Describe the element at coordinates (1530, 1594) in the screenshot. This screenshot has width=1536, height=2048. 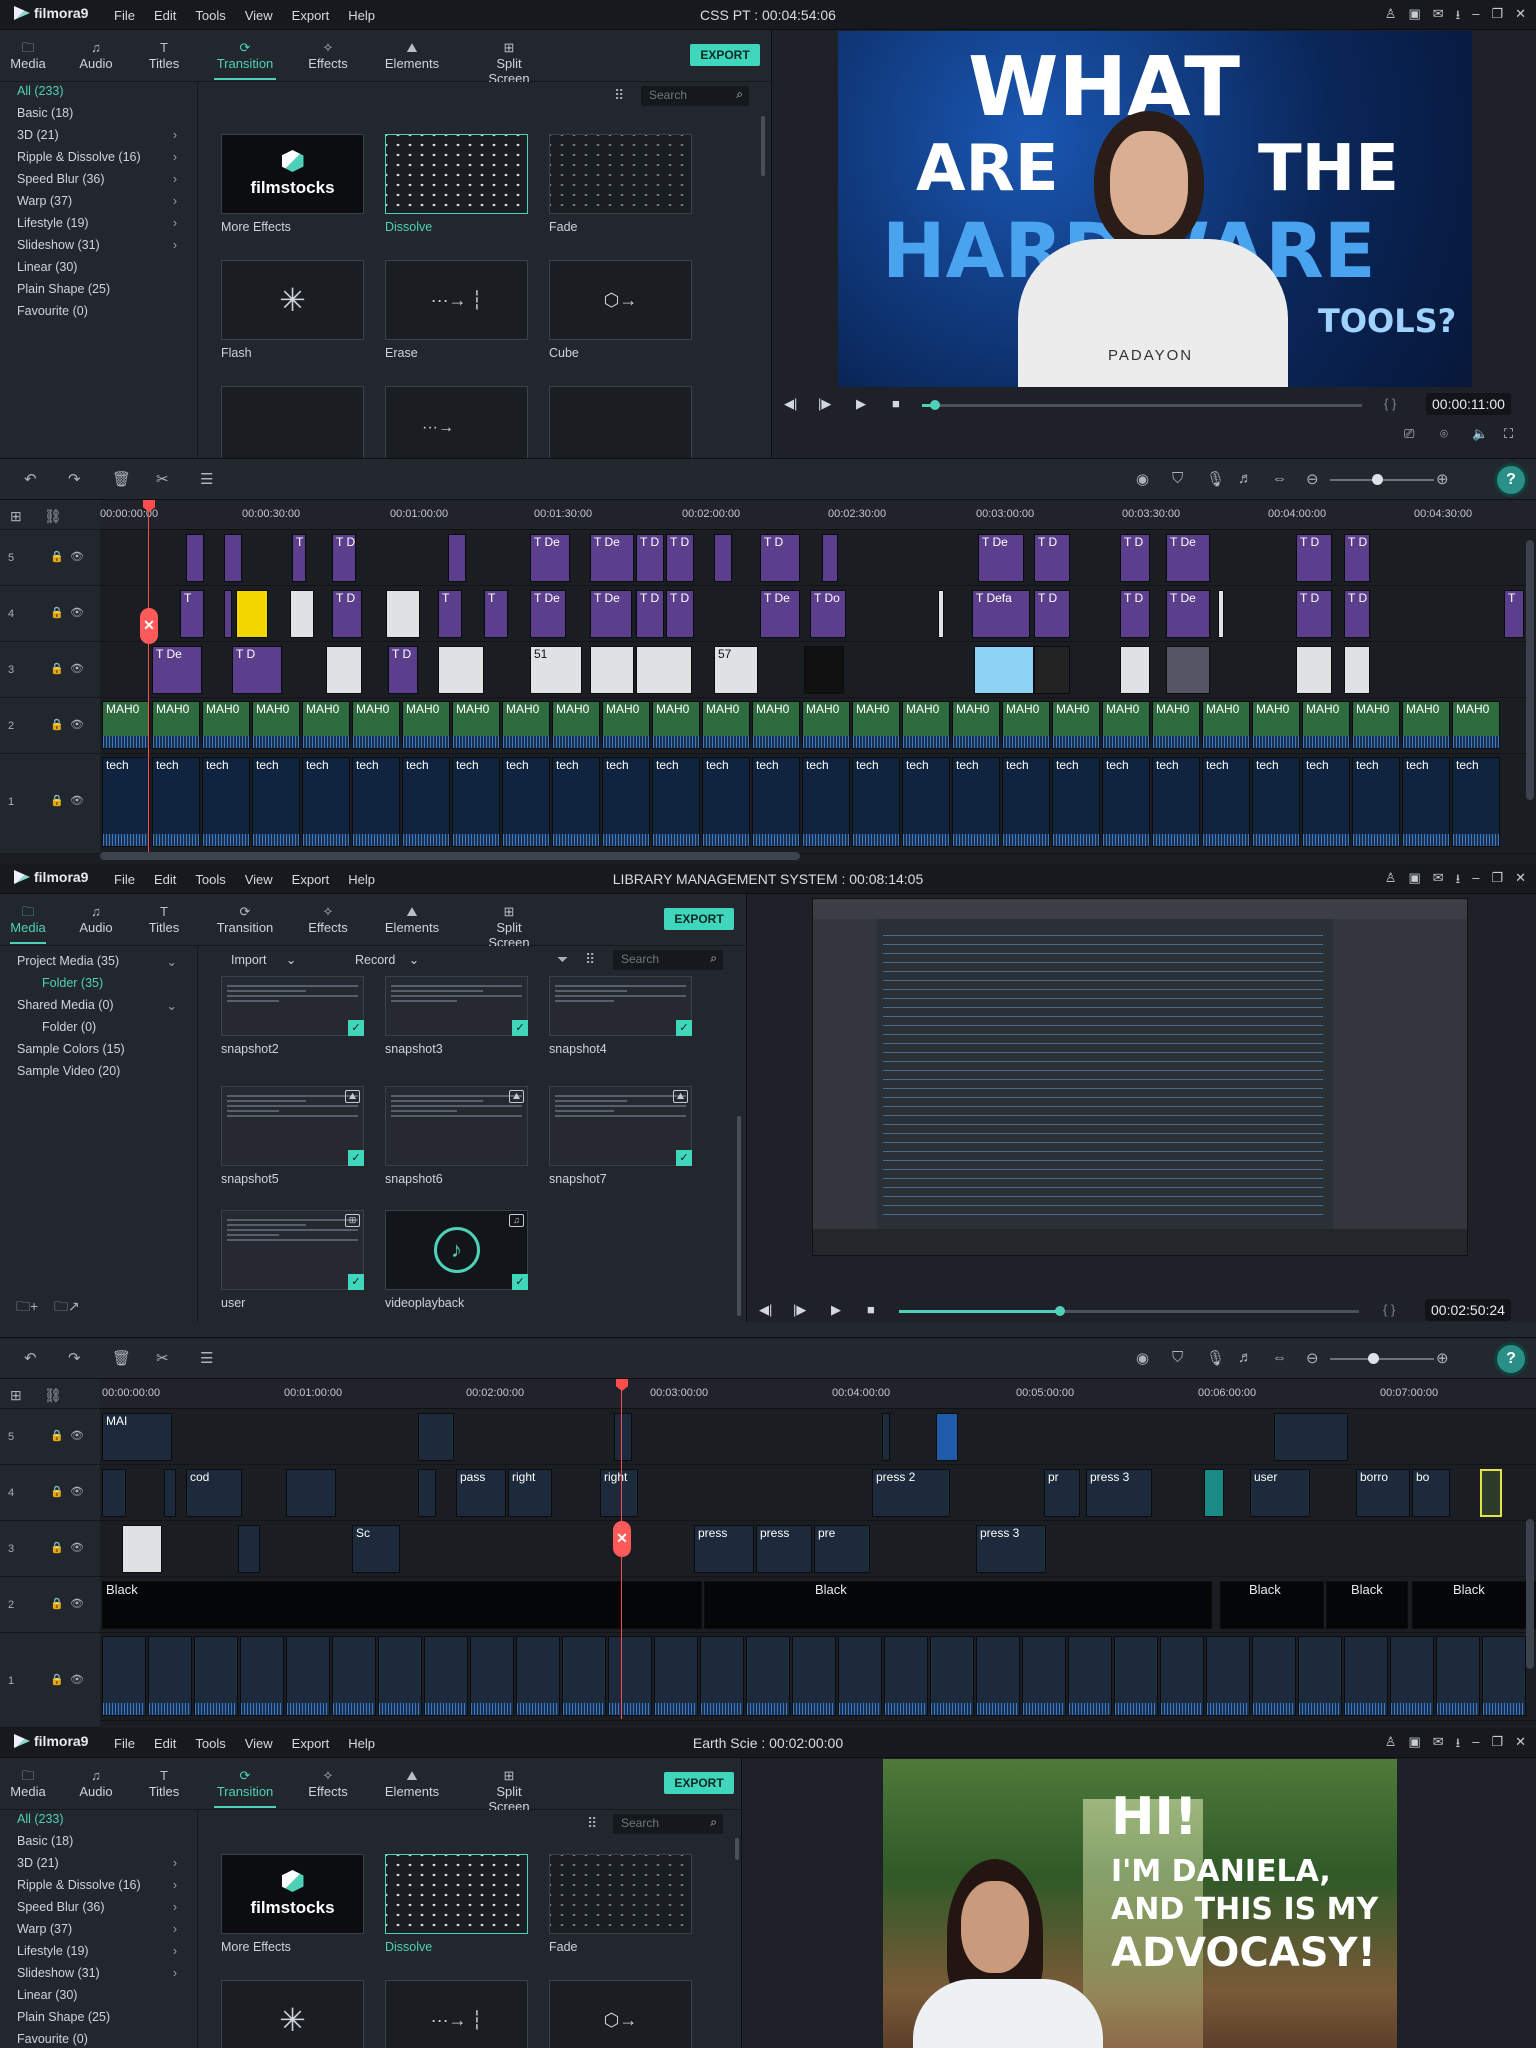
I see `timeline-vertical-scrollbar` at that location.